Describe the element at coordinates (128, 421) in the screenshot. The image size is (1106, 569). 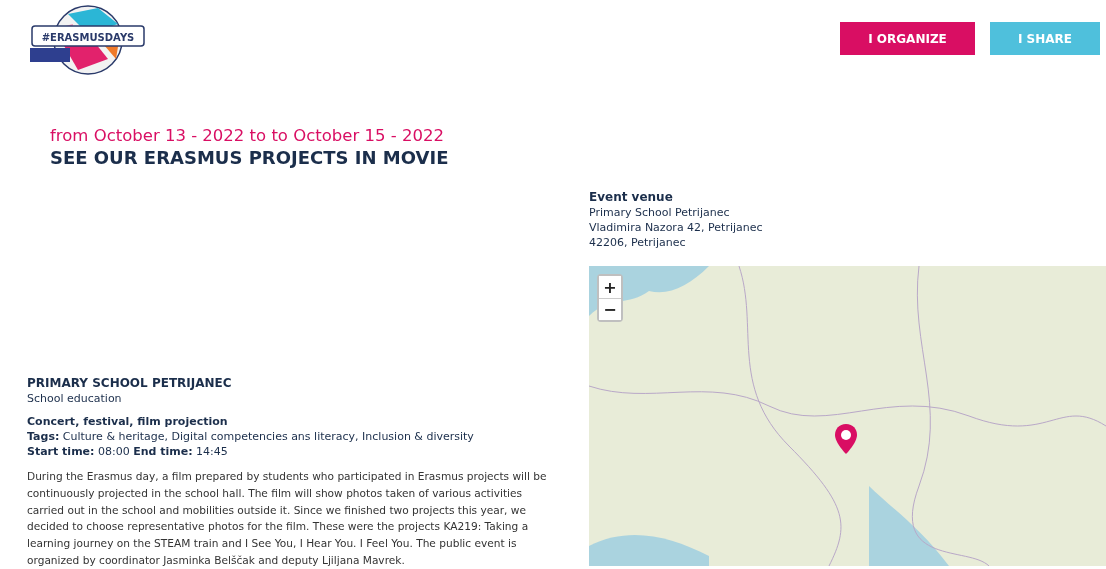
I see `event-type: Concert, festival, film projection` at that location.